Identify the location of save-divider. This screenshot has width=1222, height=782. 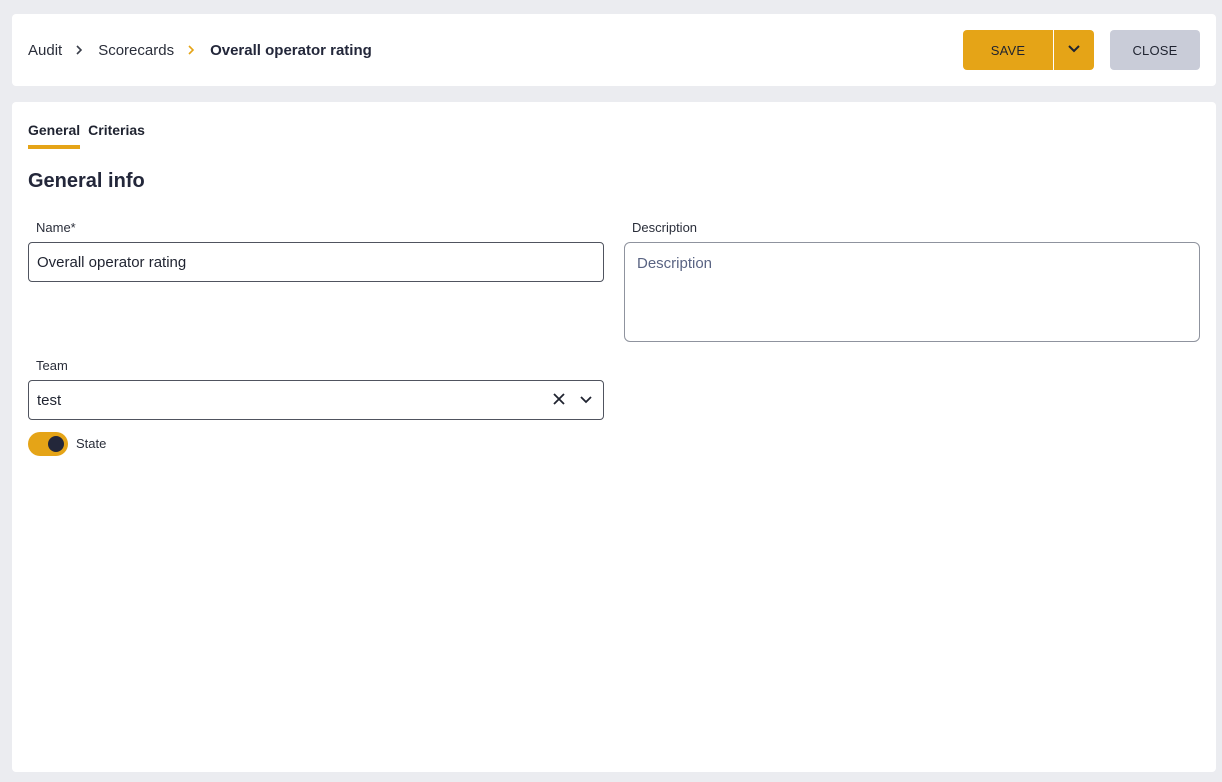
(1053, 50).